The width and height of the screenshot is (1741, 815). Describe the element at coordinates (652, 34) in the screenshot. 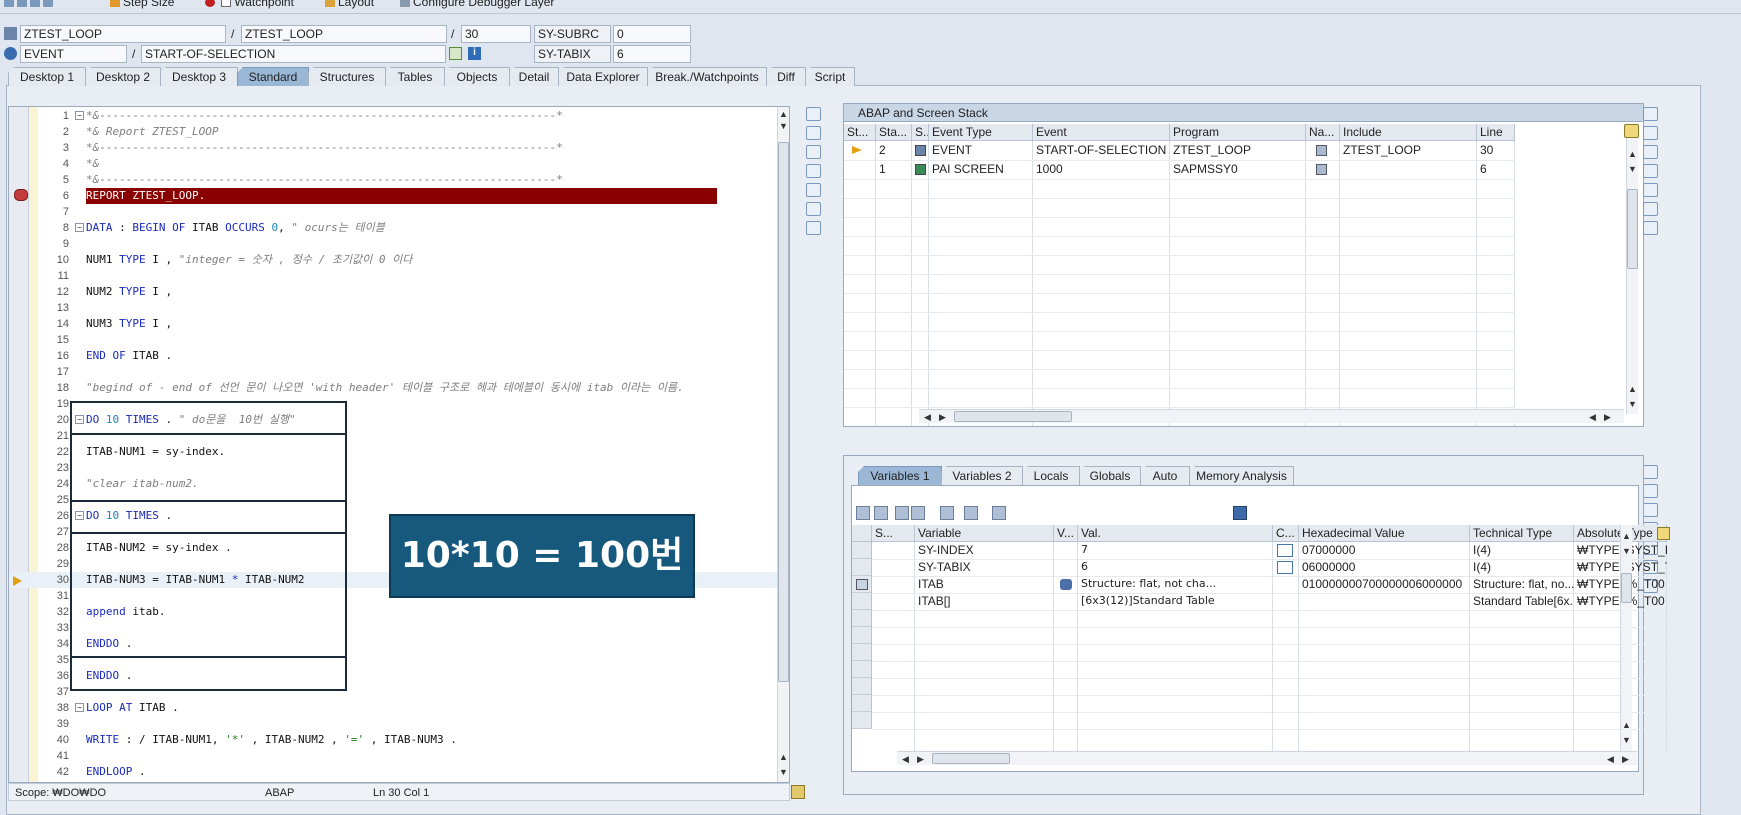

I see `subrc-value: 0` at that location.